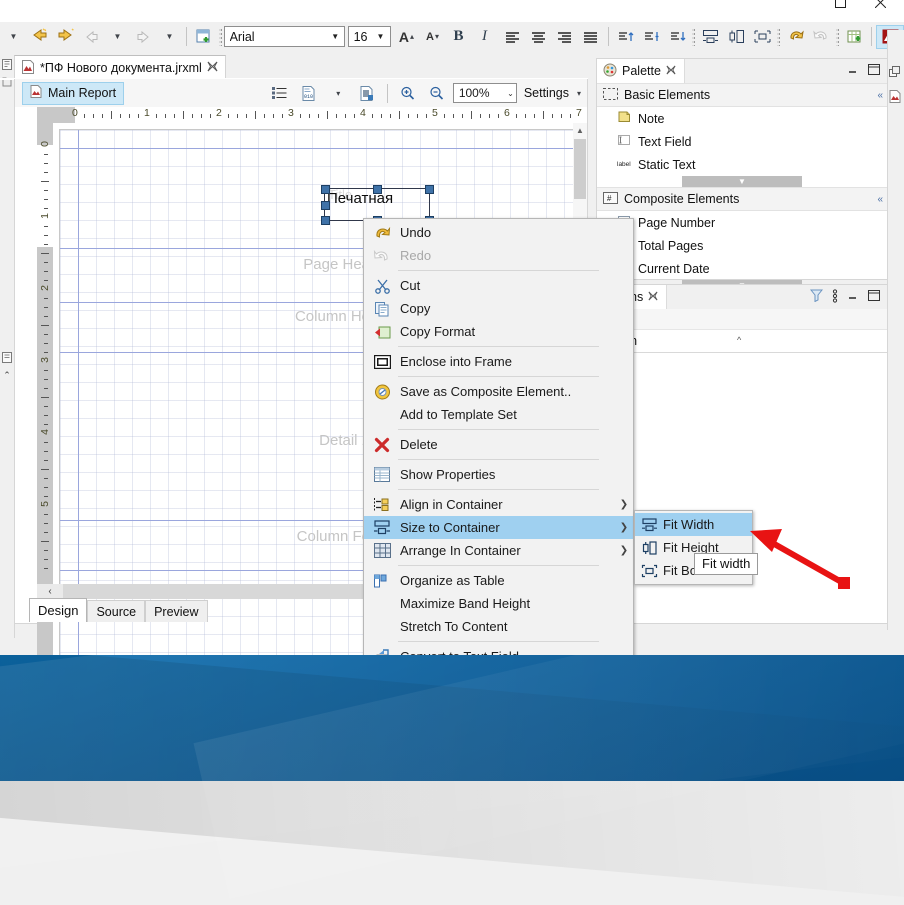 Image resolution: width=904 pixels, height=905 pixels. Describe the element at coordinates (485, 37) in the screenshot. I see `italic-button: I` at that location.